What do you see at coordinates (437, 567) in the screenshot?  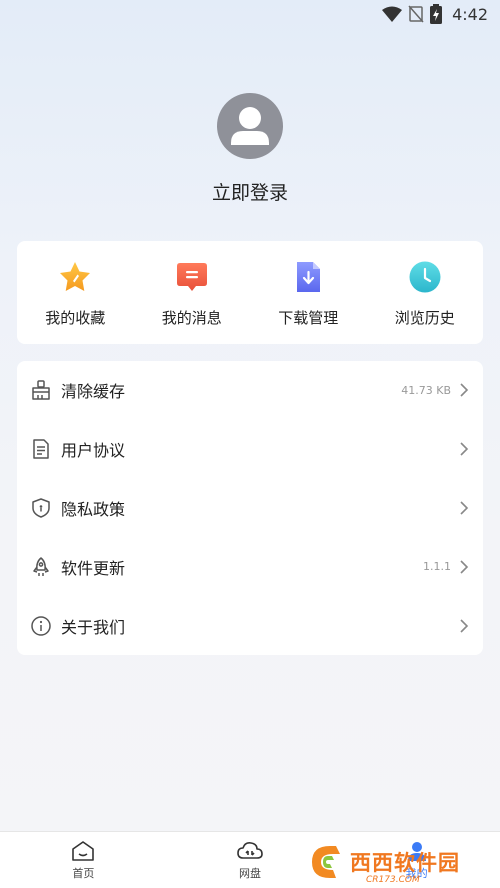 I see `app-version: 1.1.1` at bounding box center [437, 567].